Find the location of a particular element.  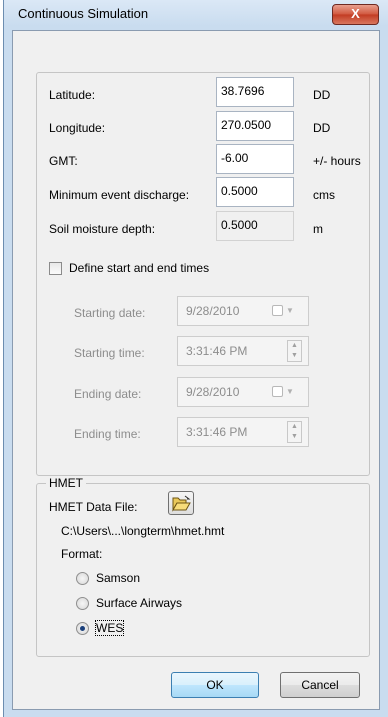

latitude-input: 38.7696 is located at coordinates (255, 92).